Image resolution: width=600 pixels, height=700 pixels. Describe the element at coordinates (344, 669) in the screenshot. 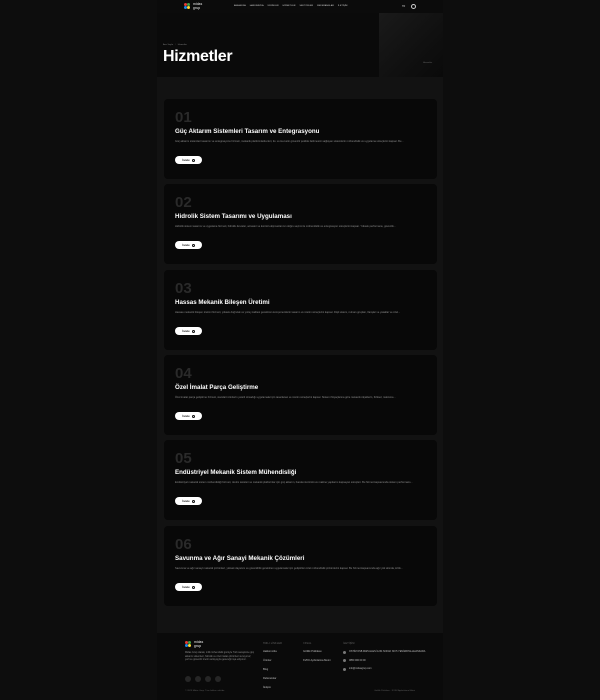

I see `mail-icon` at that location.